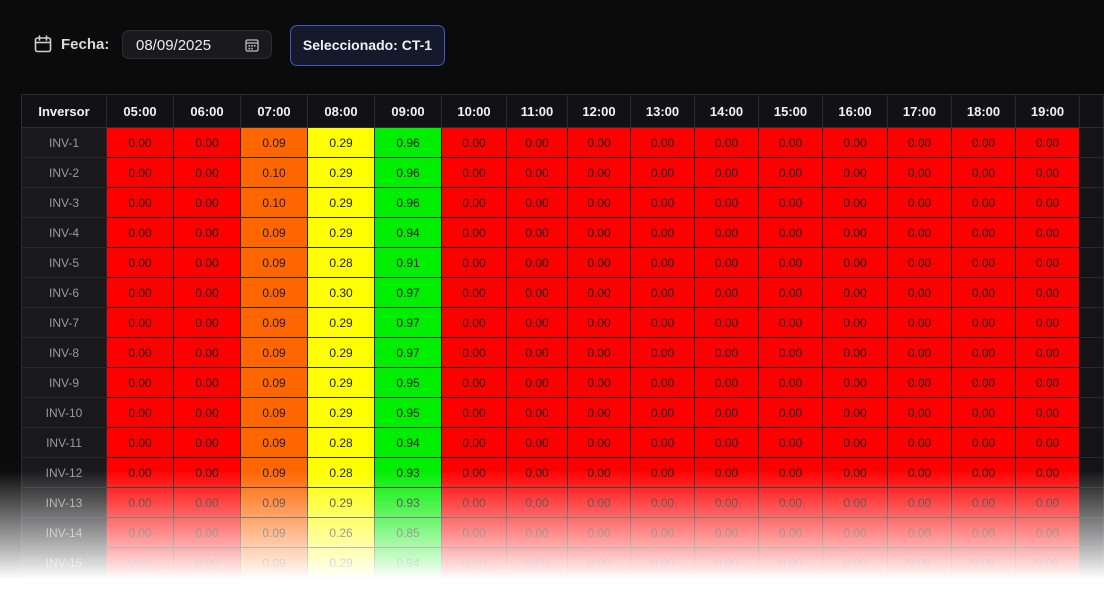 Image resolution: width=1104 pixels, height=603 pixels. Describe the element at coordinates (252, 45) in the screenshot. I see `date-picker-icon` at that location.